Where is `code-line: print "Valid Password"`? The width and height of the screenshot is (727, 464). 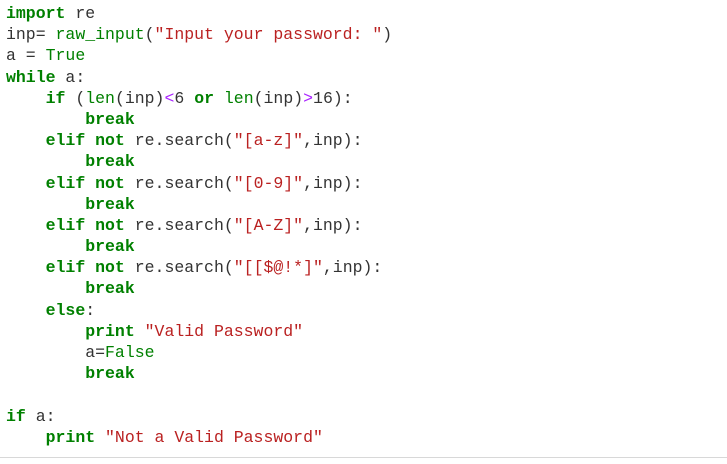 code-line: print "Valid Password" is located at coordinates (366, 331).